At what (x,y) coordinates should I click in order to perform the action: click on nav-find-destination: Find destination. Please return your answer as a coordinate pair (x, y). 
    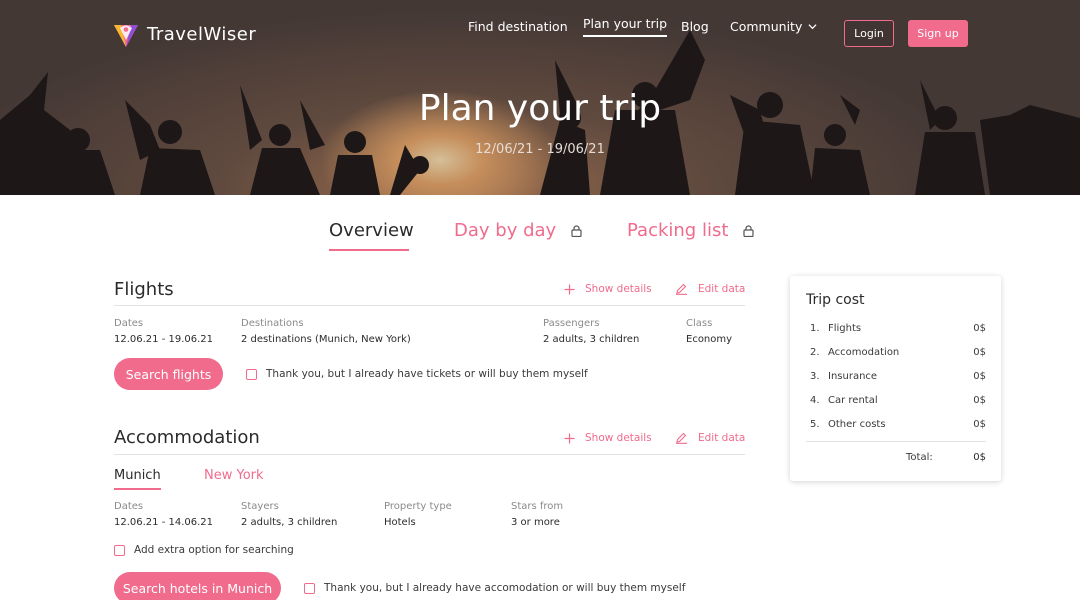
    Looking at the image, I should click on (518, 26).